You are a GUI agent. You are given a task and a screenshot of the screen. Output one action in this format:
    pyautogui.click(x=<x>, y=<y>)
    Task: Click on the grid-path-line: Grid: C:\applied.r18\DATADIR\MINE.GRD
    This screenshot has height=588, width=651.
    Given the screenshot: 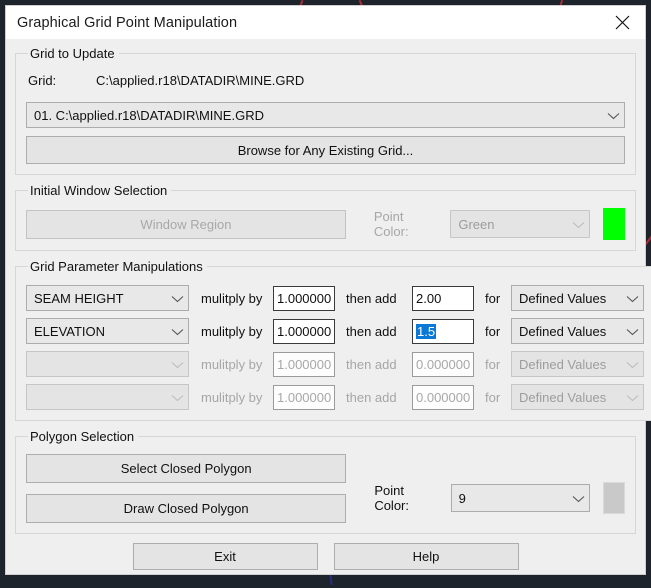 What is the action you would take?
    pyautogui.click(x=326, y=80)
    